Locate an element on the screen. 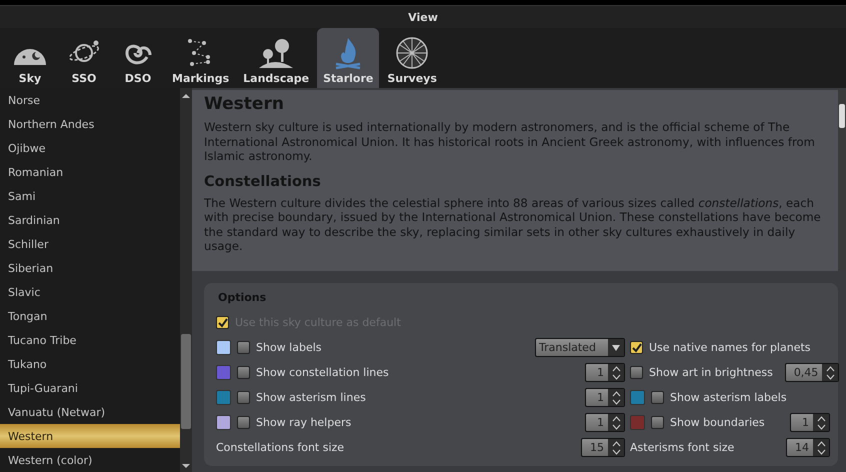  option-label: Asterisms font size is located at coordinates (682, 447).